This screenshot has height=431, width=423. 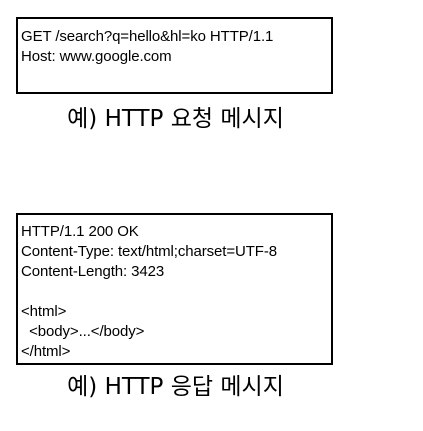 I want to click on response-status-line: HTTP/1.1 200 OK, so click(x=80, y=231).